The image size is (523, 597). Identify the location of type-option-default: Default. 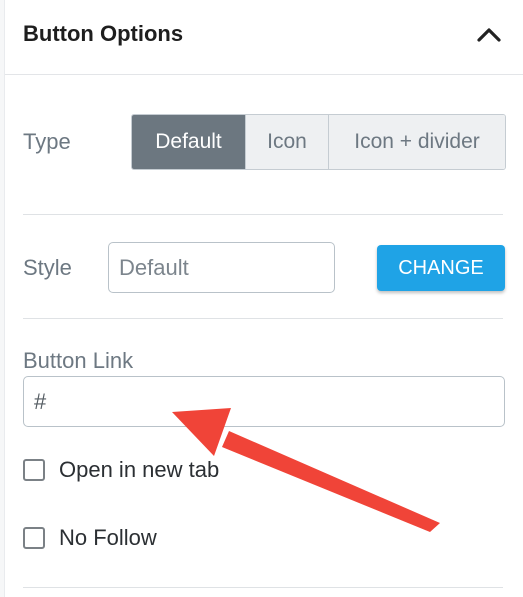
(188, 142).